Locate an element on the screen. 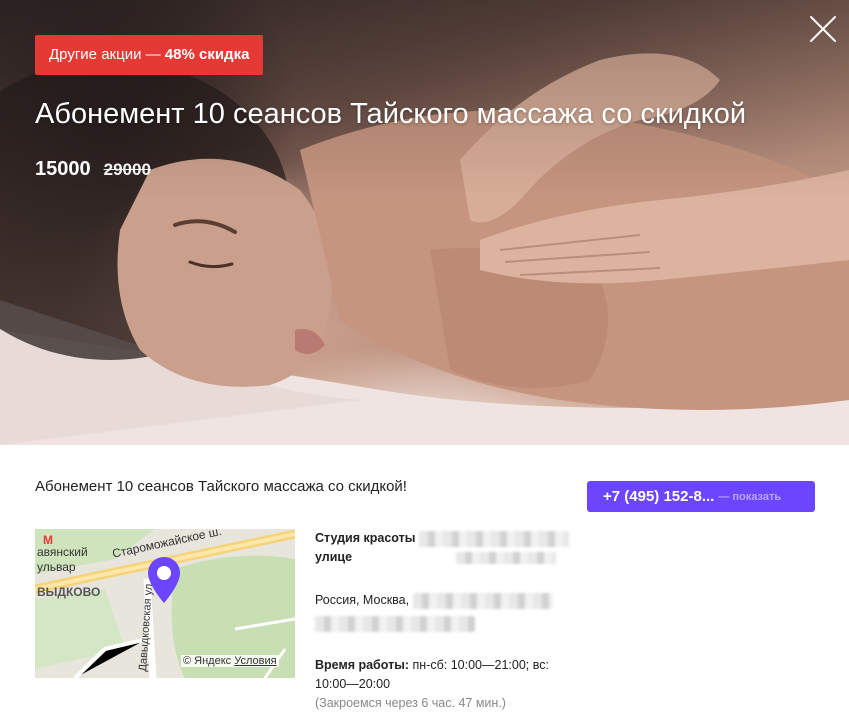 The image size is (849, 725). redacted-studio-name is located at coordinates (493, 538).